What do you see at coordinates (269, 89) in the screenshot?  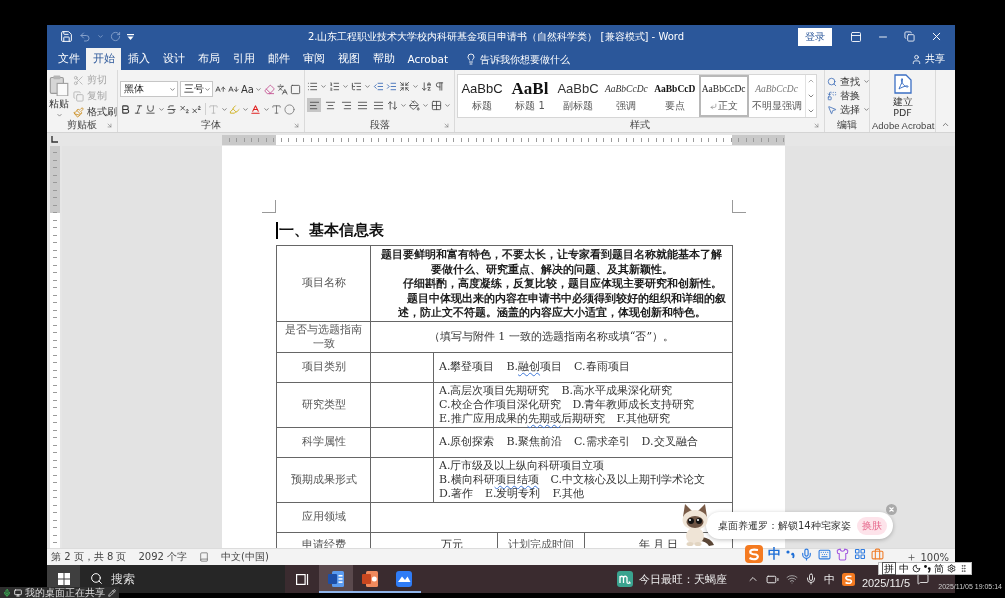 I see `eraser-icon` at bounding box center [269, 89].